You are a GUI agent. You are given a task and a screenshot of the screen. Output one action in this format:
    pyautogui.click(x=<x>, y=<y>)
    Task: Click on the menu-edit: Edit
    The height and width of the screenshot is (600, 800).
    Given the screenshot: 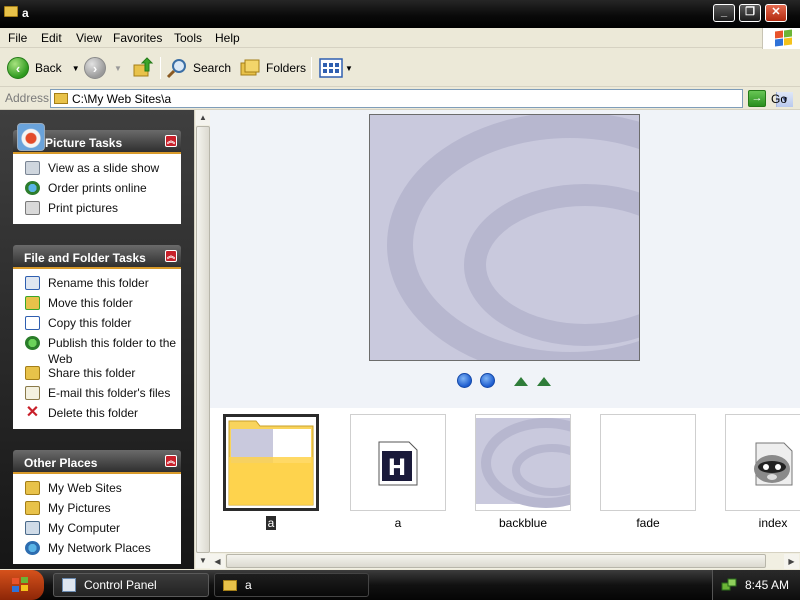 What is the action you would take?
    pyautogui.click(x=51, y=38)
    